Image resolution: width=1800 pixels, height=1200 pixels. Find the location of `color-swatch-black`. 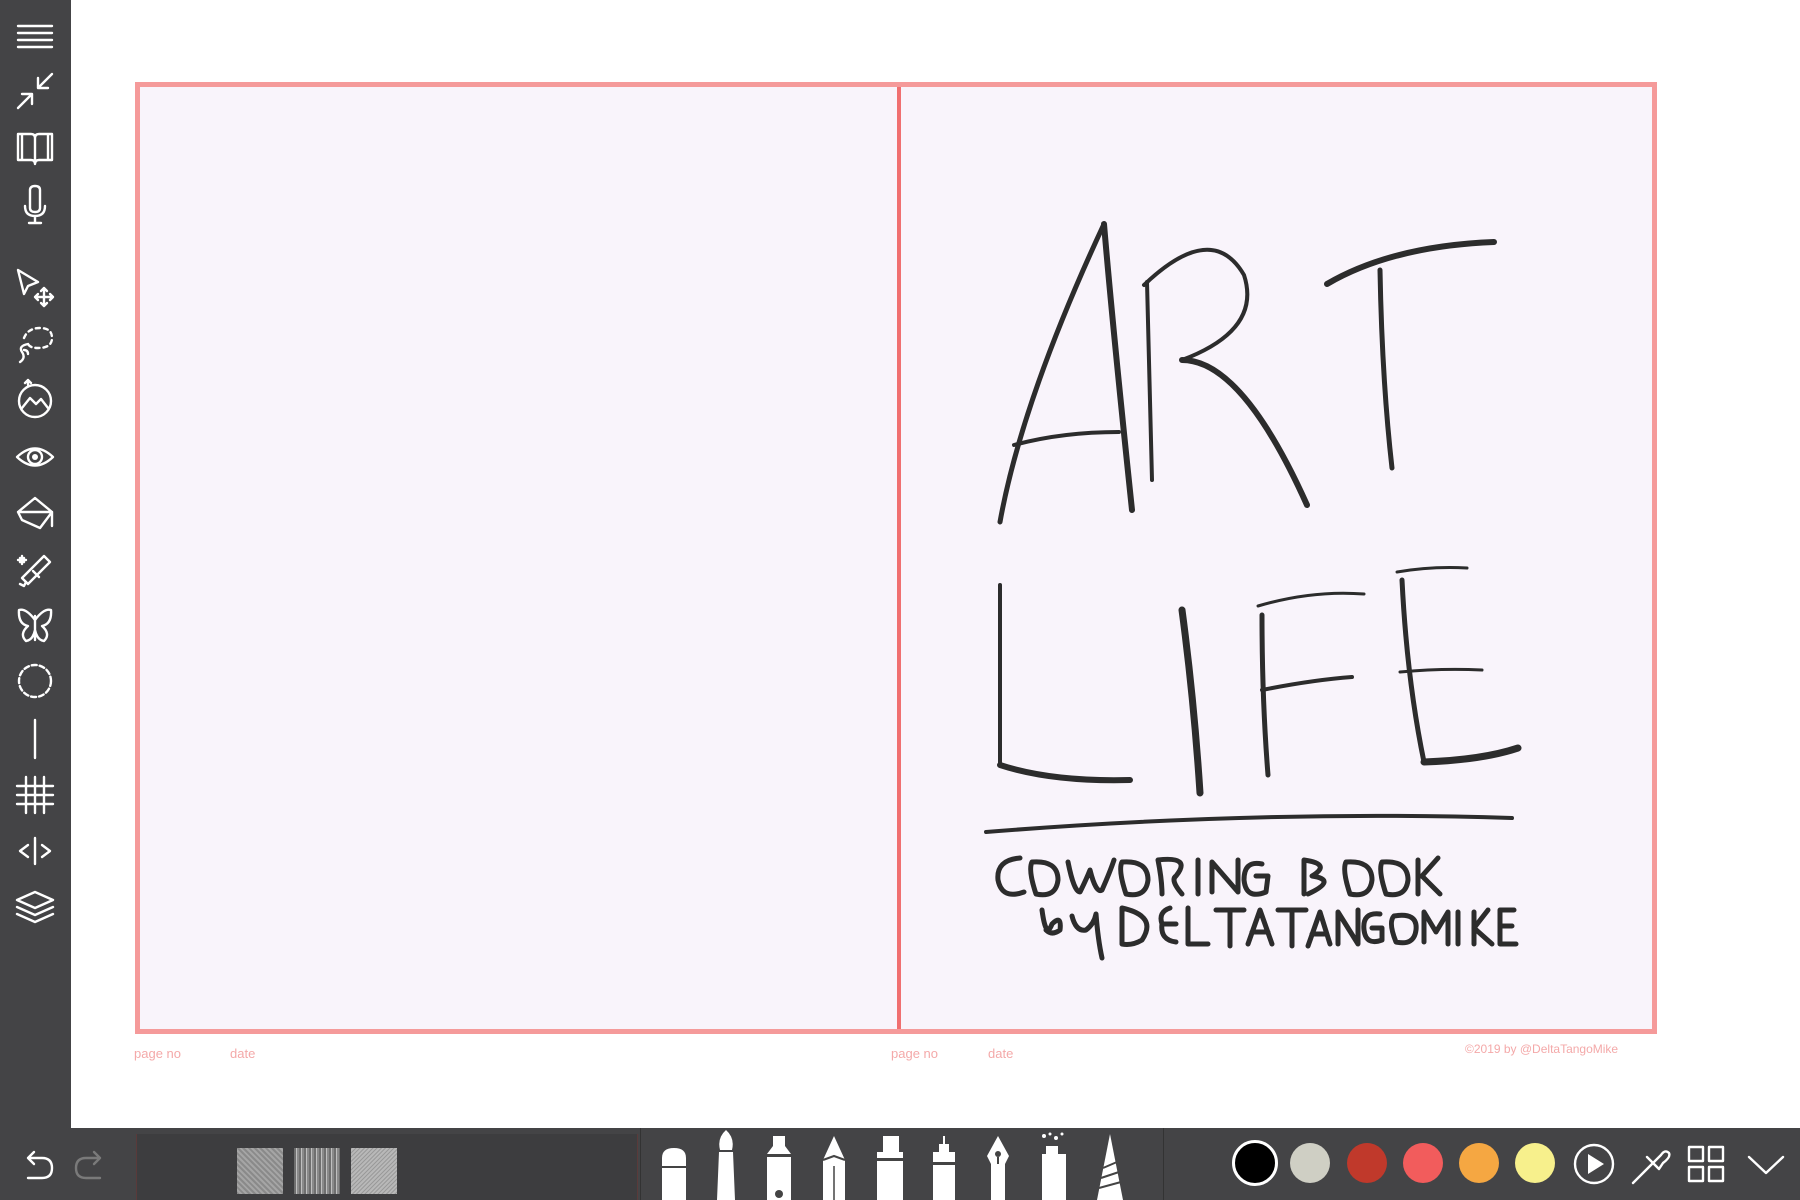

color-swatch-black is located at coordinates (1255, 1163).